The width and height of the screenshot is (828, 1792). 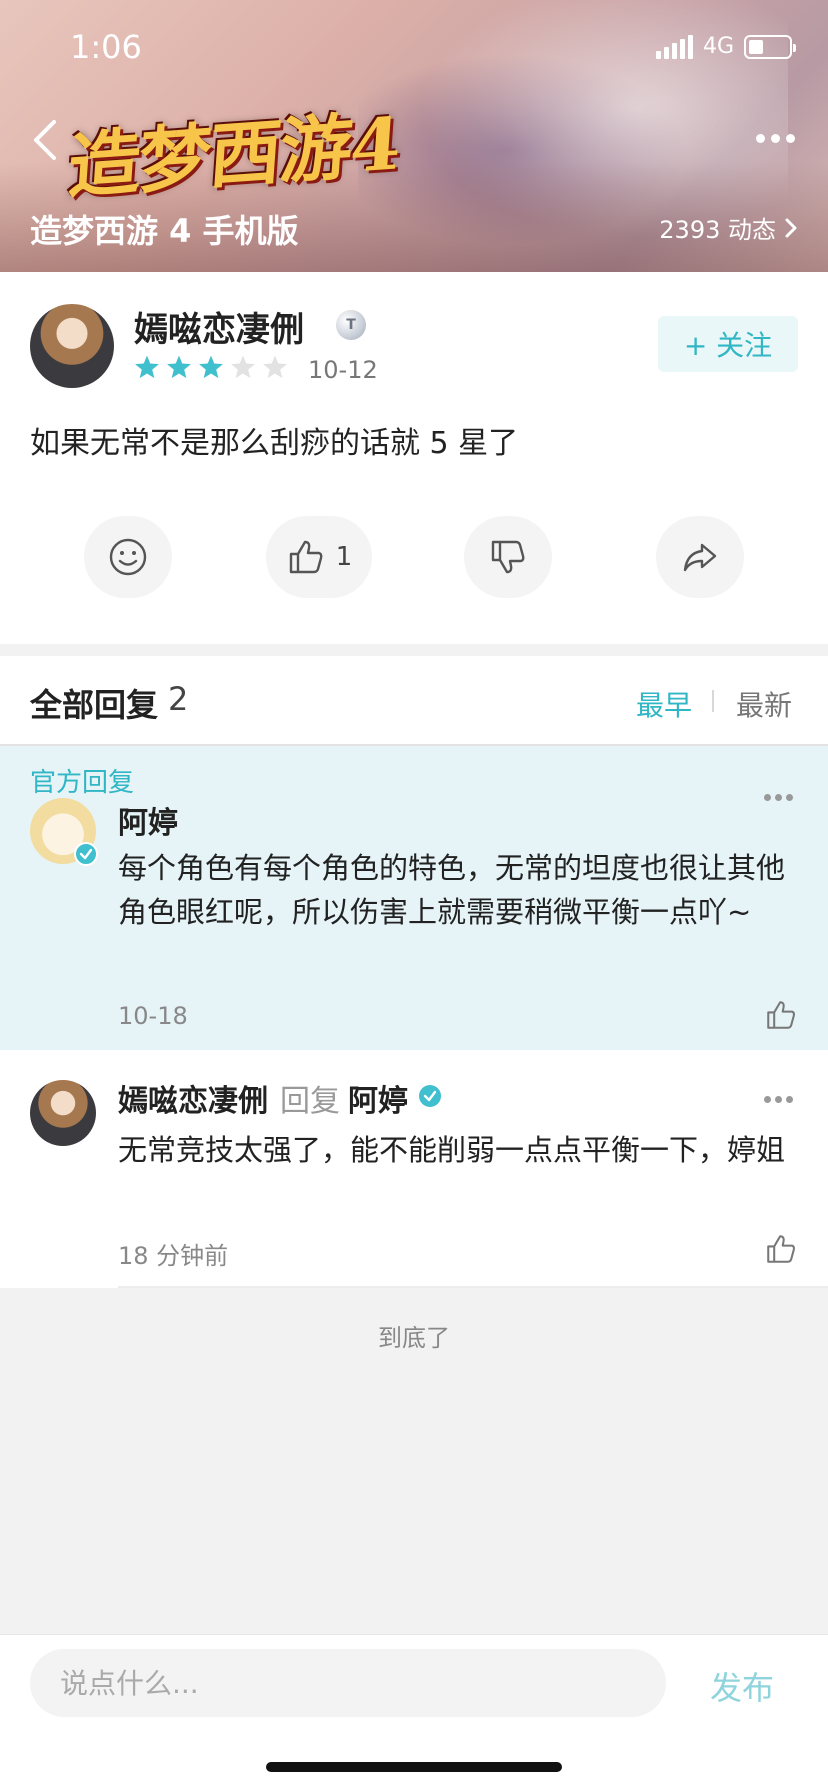 What do you see at coordinates (713, 701) in the screenshot?
I see `sort-divider` at bounding box center [713, 701].